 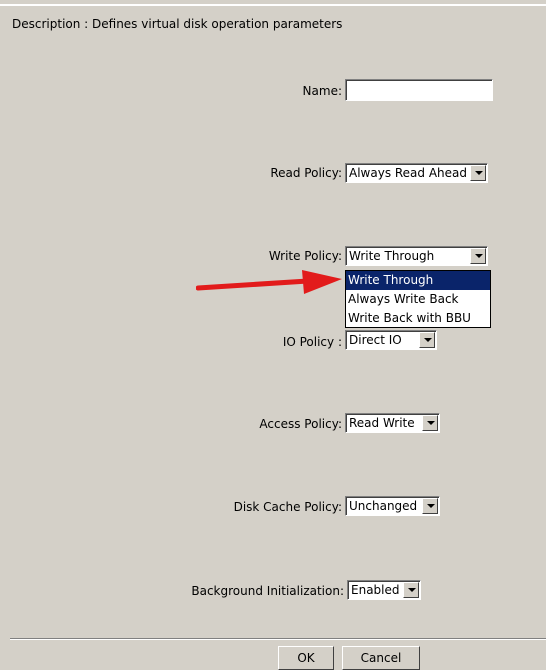 I want to click on cancel-button: Cancel, so click(x=381, y=658).